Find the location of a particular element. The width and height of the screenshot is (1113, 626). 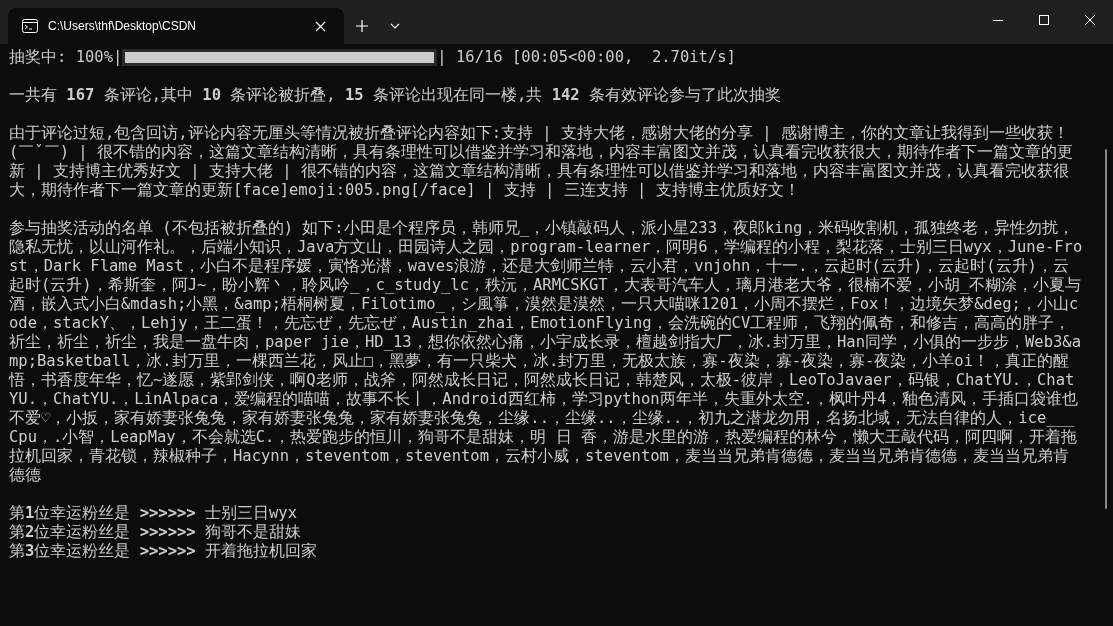

winner-line: 第1位幸运粉丝是 >>>>>> 士别三日wyx is located at coordinates (153, 513).